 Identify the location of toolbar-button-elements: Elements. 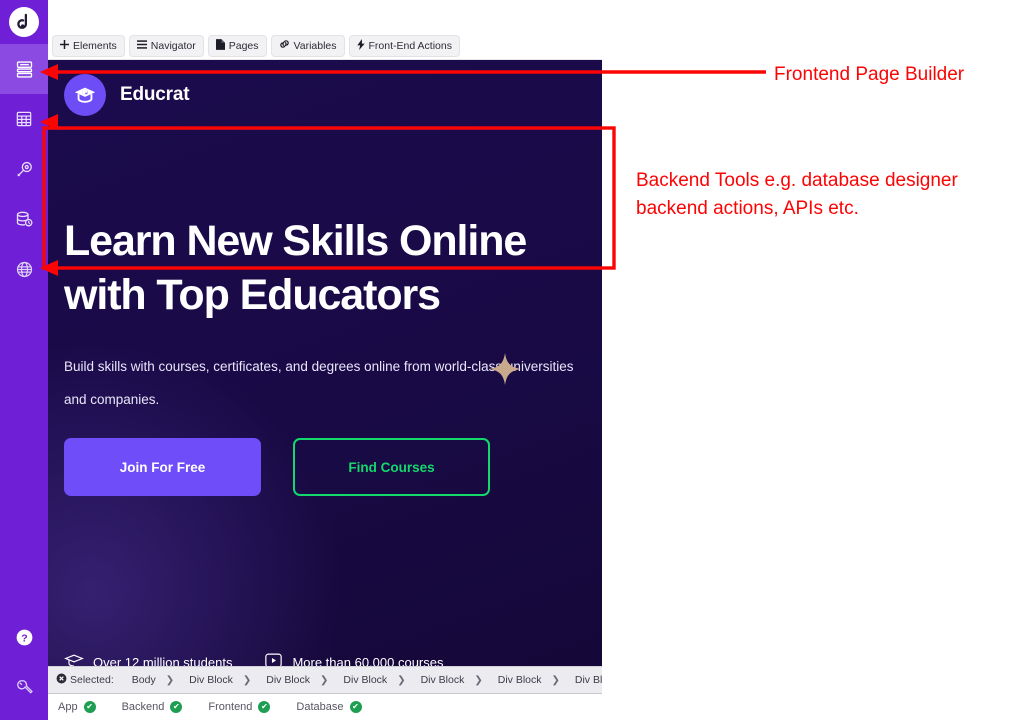
(88, 45).